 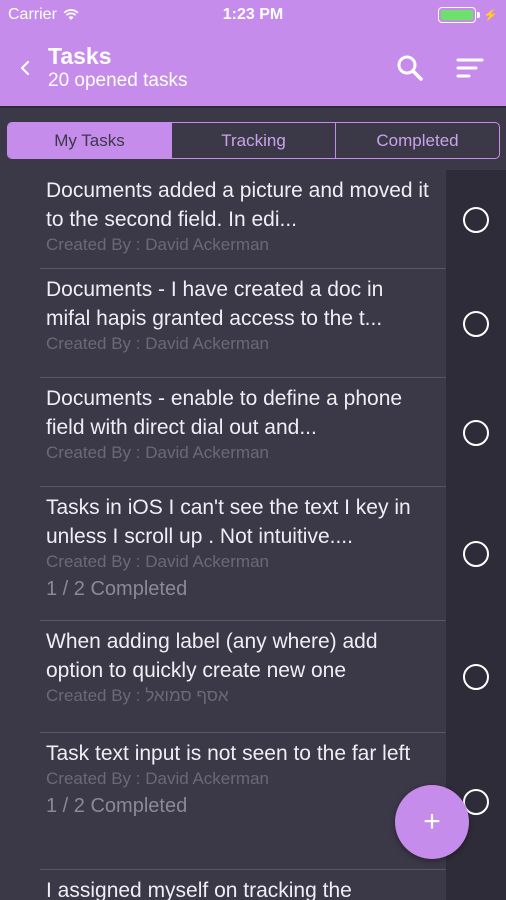 What do you see at coordinates (253, 15) in the screenshot?
I see `status-bar: Carrier 1:23 PM ⚡` at bounding box center [253, 15].